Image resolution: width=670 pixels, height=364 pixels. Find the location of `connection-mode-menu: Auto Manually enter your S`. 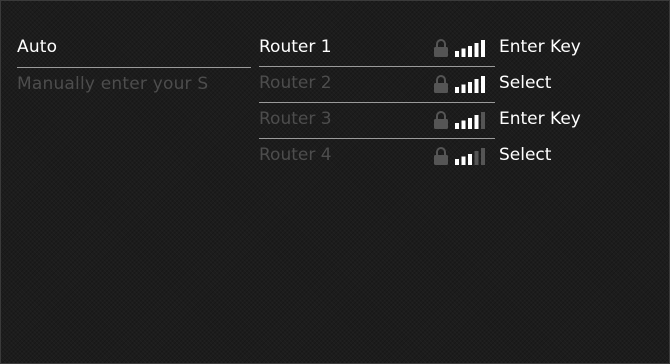

connection-mode-menu: Auto Manually enter your S is located at coordinates (134, 67).